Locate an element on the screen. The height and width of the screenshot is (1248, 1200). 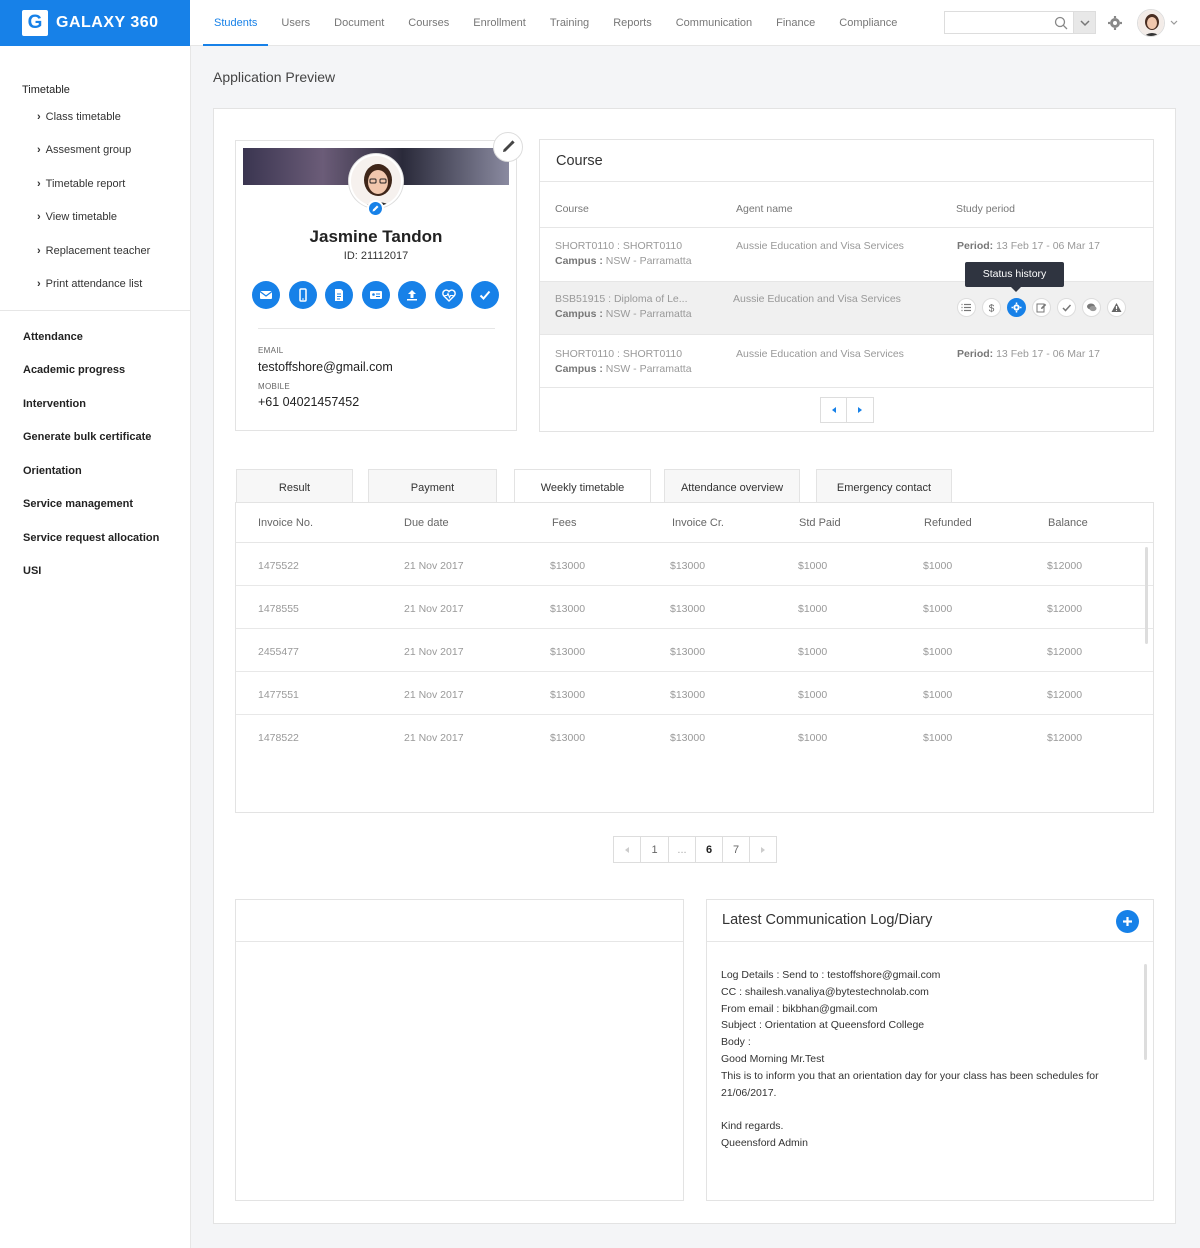
page-1: 1 is located at coordinates (655, 849).